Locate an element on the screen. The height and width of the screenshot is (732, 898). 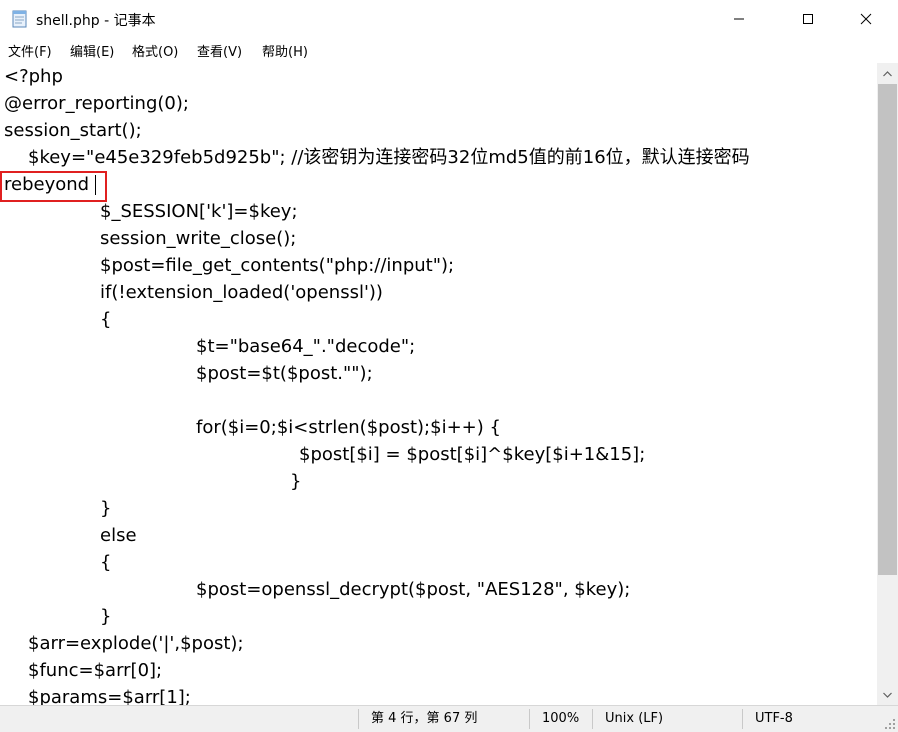
vertical-scrollbar is located at coordinates (887, 384).